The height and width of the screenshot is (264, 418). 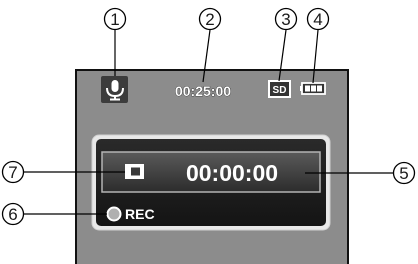 What do you see at coordinates (232, 173) in the screenshot?
I see `recording-timer: 00:00:00` at bounding box center [232, 173].